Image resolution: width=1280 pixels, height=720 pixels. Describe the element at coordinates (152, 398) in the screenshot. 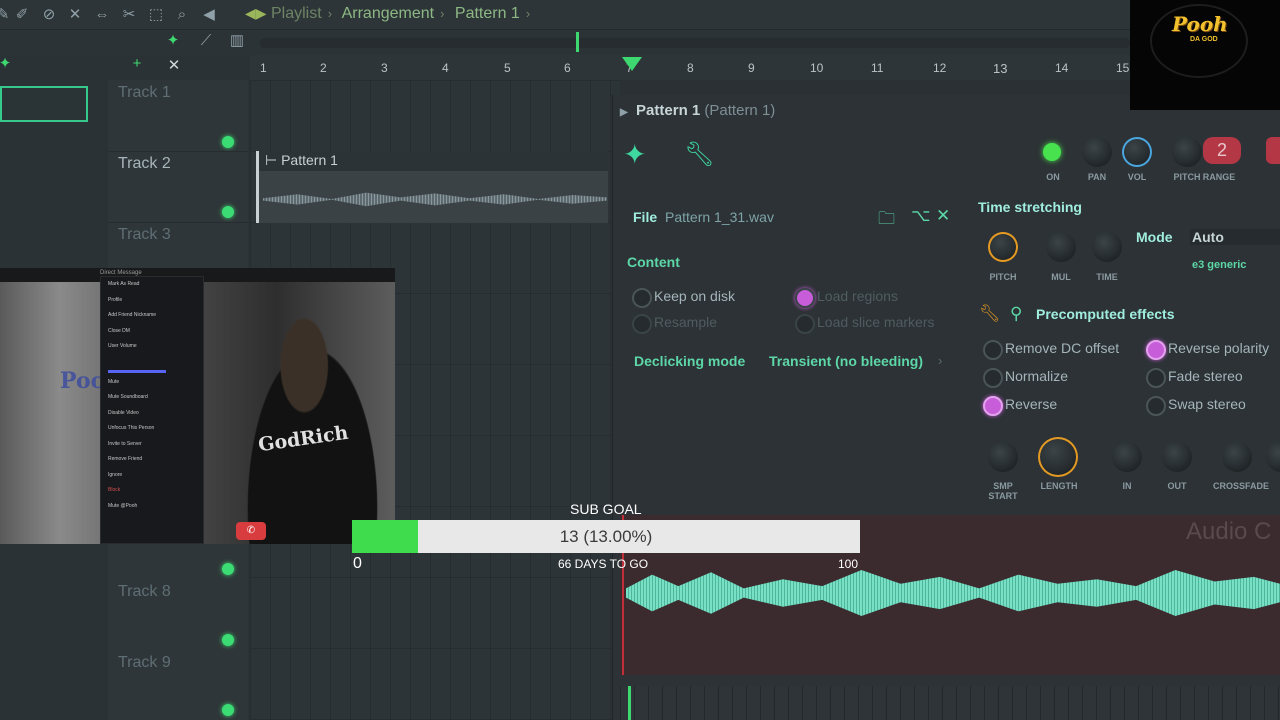

I see `menu-item: Mute Soundboard` at that location.